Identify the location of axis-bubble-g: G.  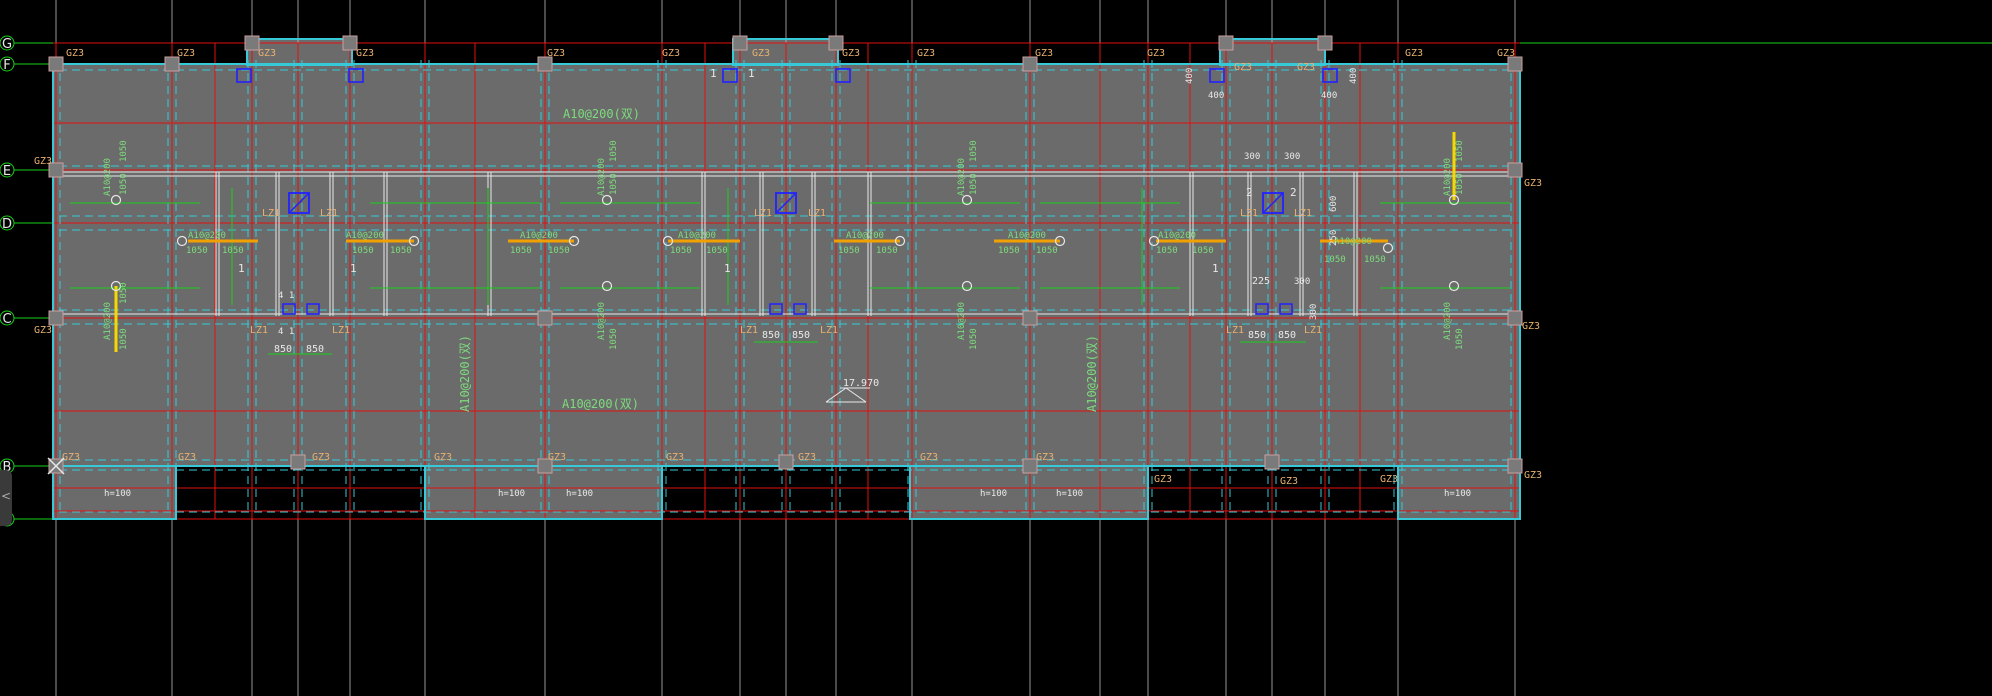
(7, 43).